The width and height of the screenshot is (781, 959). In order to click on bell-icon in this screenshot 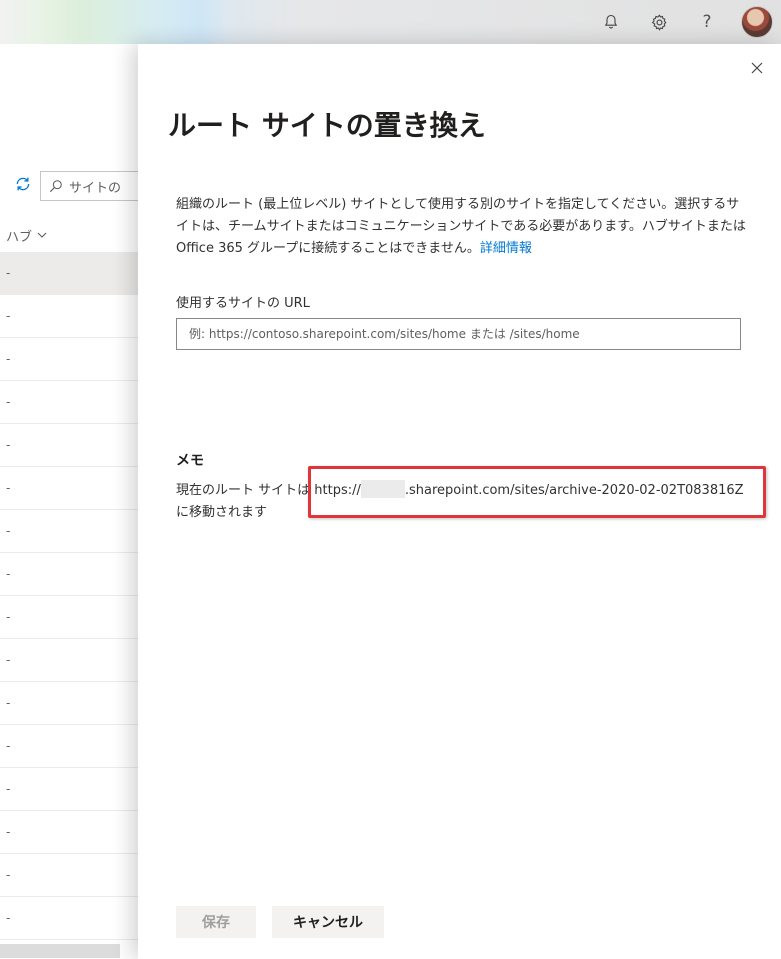, I will do `click(611, 21)`.